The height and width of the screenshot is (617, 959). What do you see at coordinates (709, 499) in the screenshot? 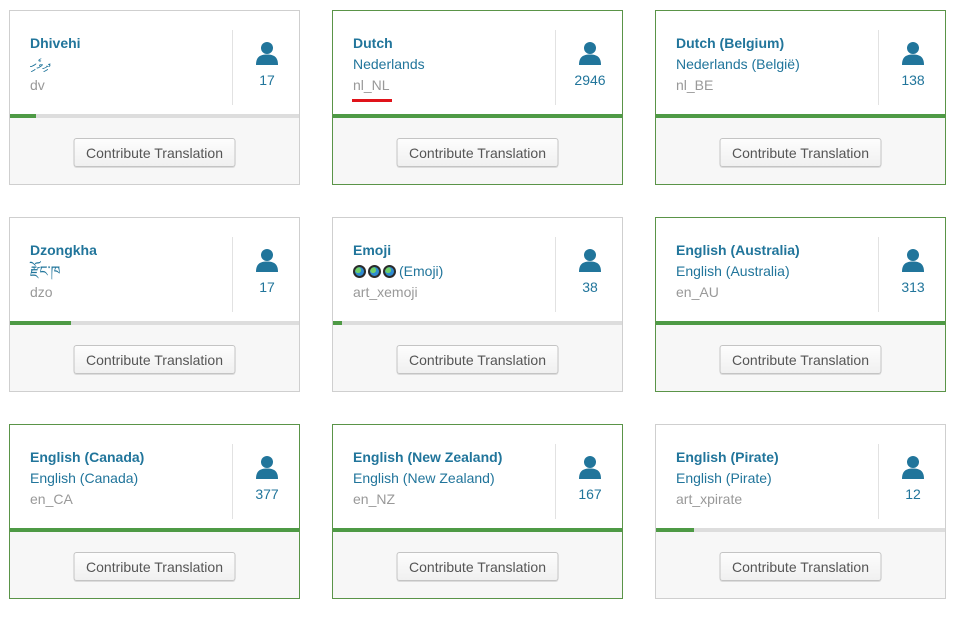
I see `locale-code: art_xpirate` at bounding box center [709, 499].